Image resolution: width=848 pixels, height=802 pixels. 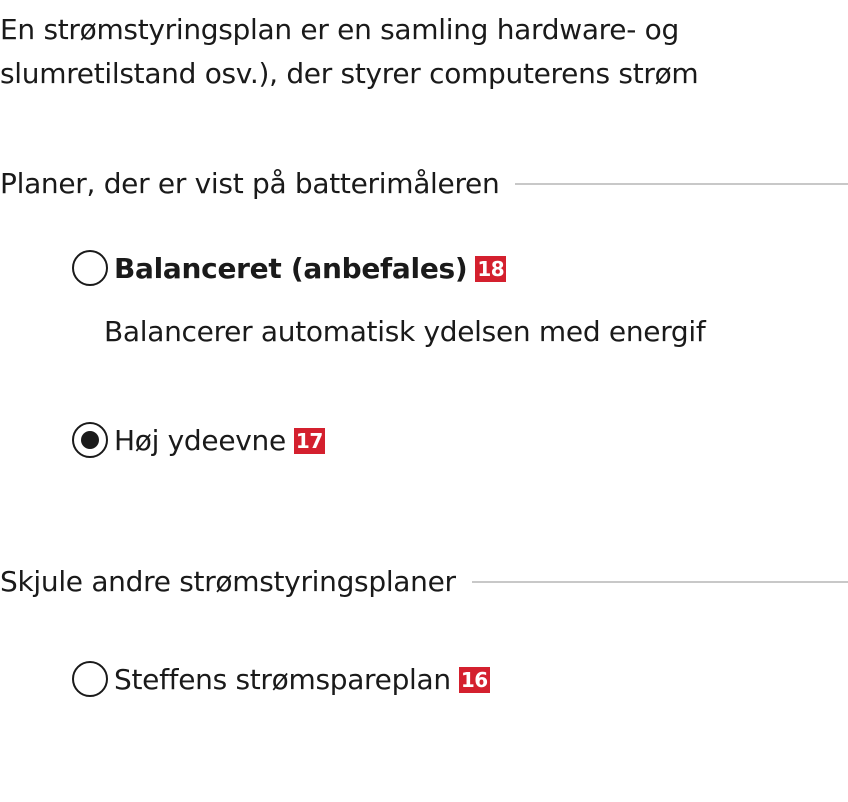 I want to click on element-index-badge: 17, so click(x=309, y=441).